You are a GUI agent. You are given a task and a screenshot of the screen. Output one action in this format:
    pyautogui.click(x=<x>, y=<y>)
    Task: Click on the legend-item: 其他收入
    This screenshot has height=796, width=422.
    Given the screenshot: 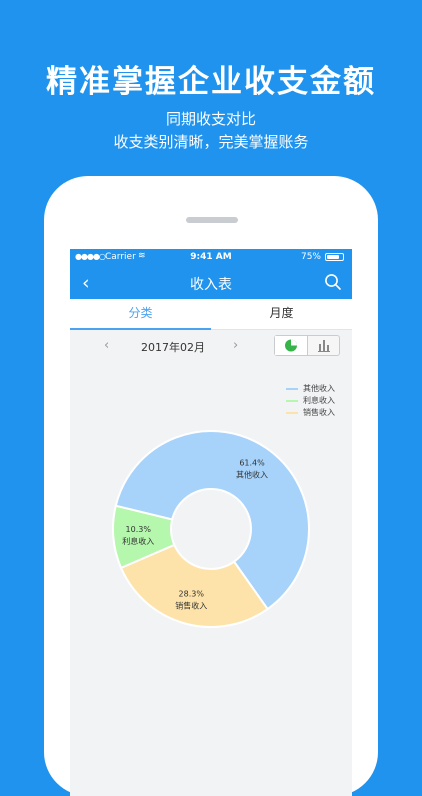 What is the action you would take?
    pyautogui.click(x=310, y=389)
    